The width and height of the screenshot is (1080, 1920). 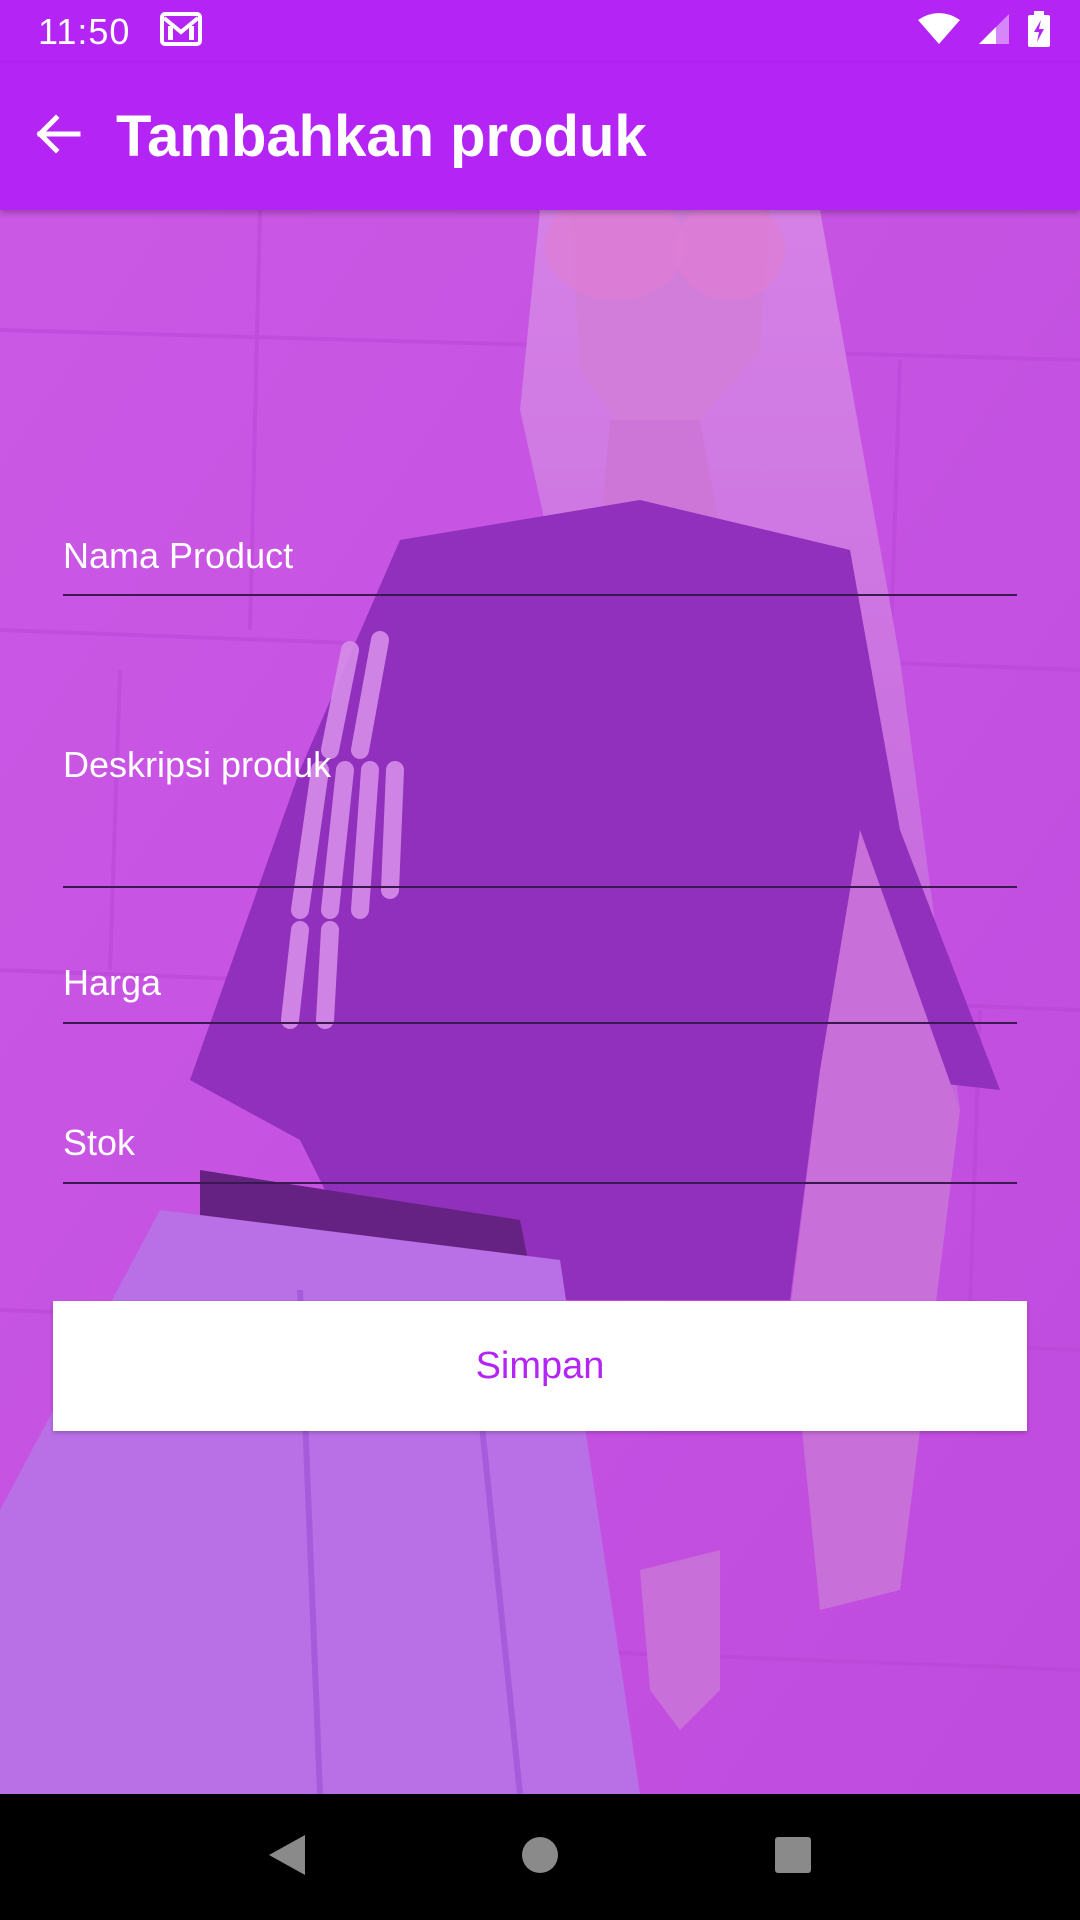 What do you see at coordinates (939, 31) in the screenshot?
I see `wifi-icon` at bounding box center [939, 31].